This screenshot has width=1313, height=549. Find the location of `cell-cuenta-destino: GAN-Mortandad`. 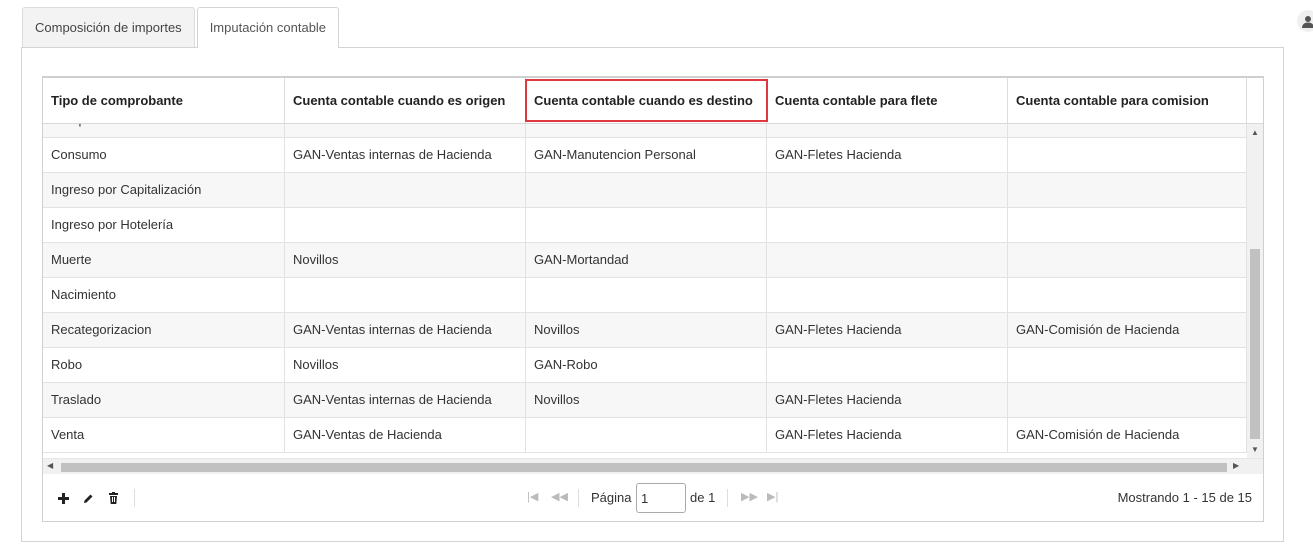

cell-cuenta-destino: GAN-Mortandad is located at coordinates (646, 260).